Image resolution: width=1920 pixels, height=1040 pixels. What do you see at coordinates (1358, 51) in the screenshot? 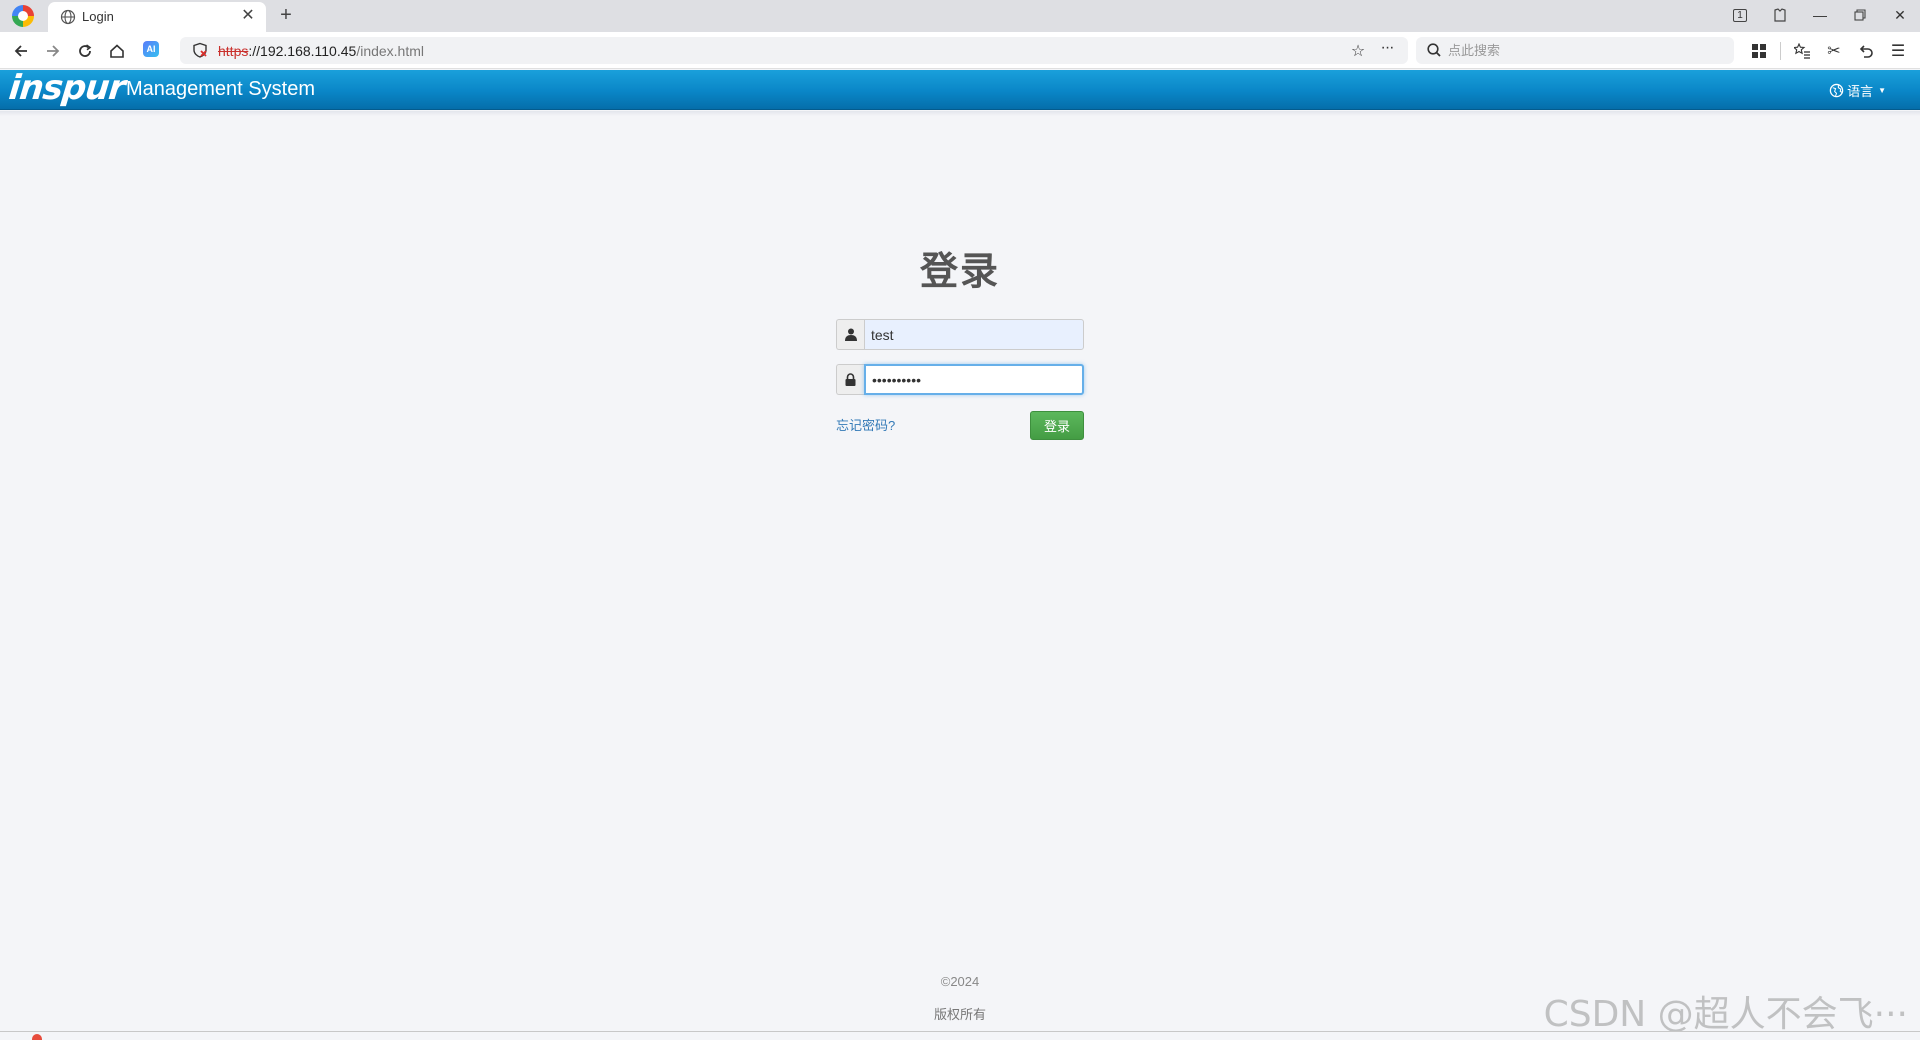
I see `bookmark-star-icon: ☆` at bounding box center [1358, 51].